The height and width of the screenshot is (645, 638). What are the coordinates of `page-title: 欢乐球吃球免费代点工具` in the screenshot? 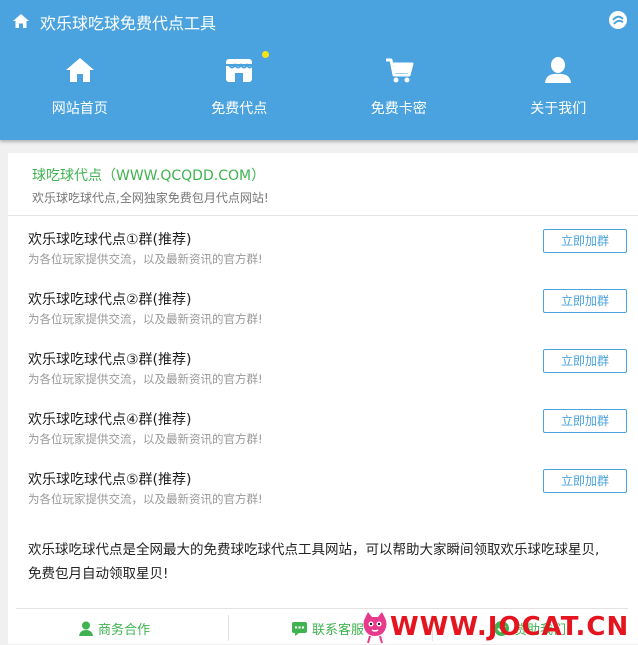 It's located at (128, 22).